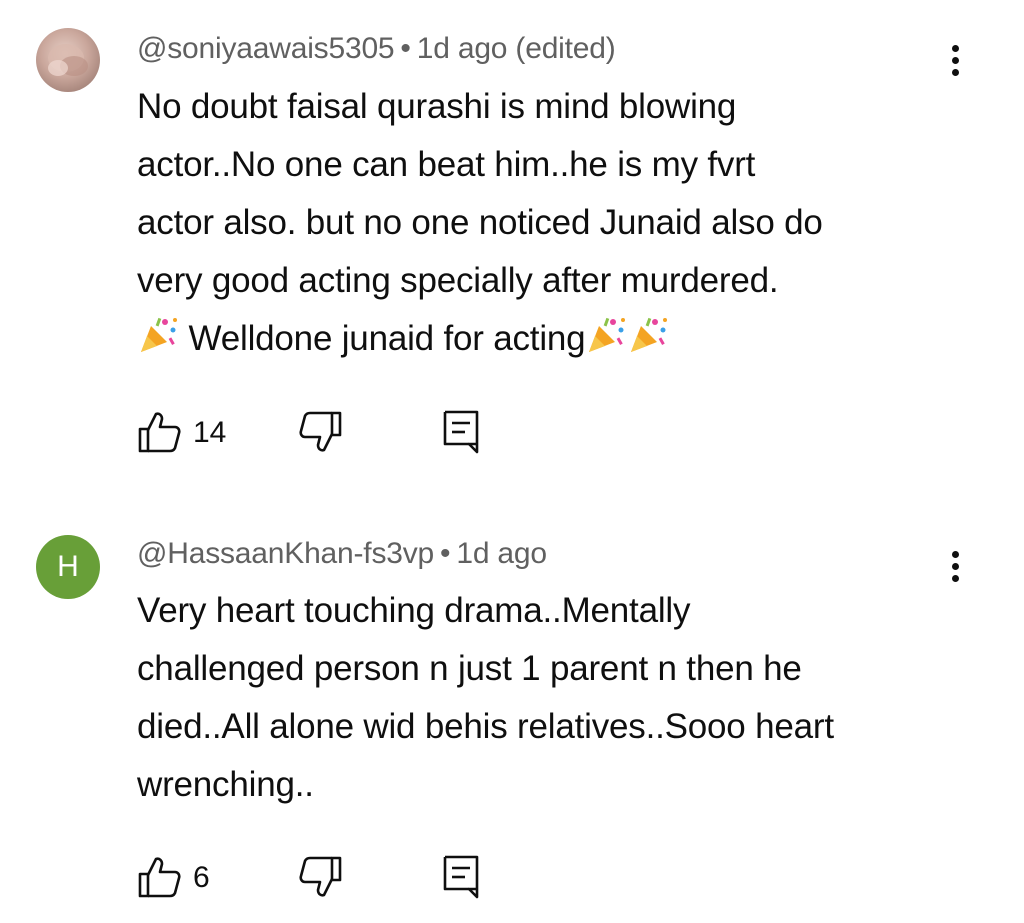 The height and width of the screenshot is (923, 1024). I want to click on comment-timestamp: 1d ago (edited), so click(516, 48).